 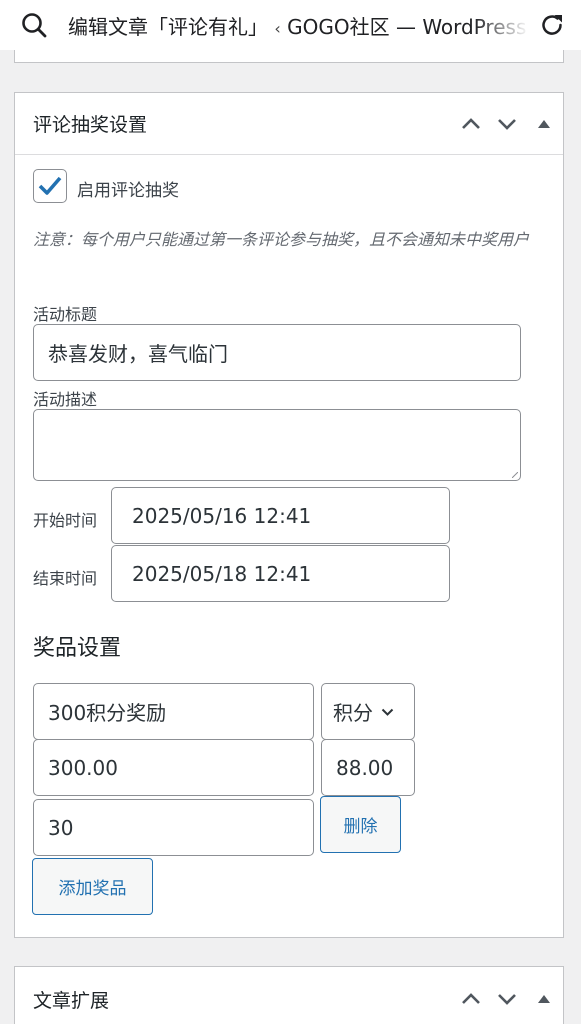 I want to click on browser-top-bar: 编辑文章「评论有礼」 ‹ GOGO社区 — WordPress, so click(x=290, y=25).